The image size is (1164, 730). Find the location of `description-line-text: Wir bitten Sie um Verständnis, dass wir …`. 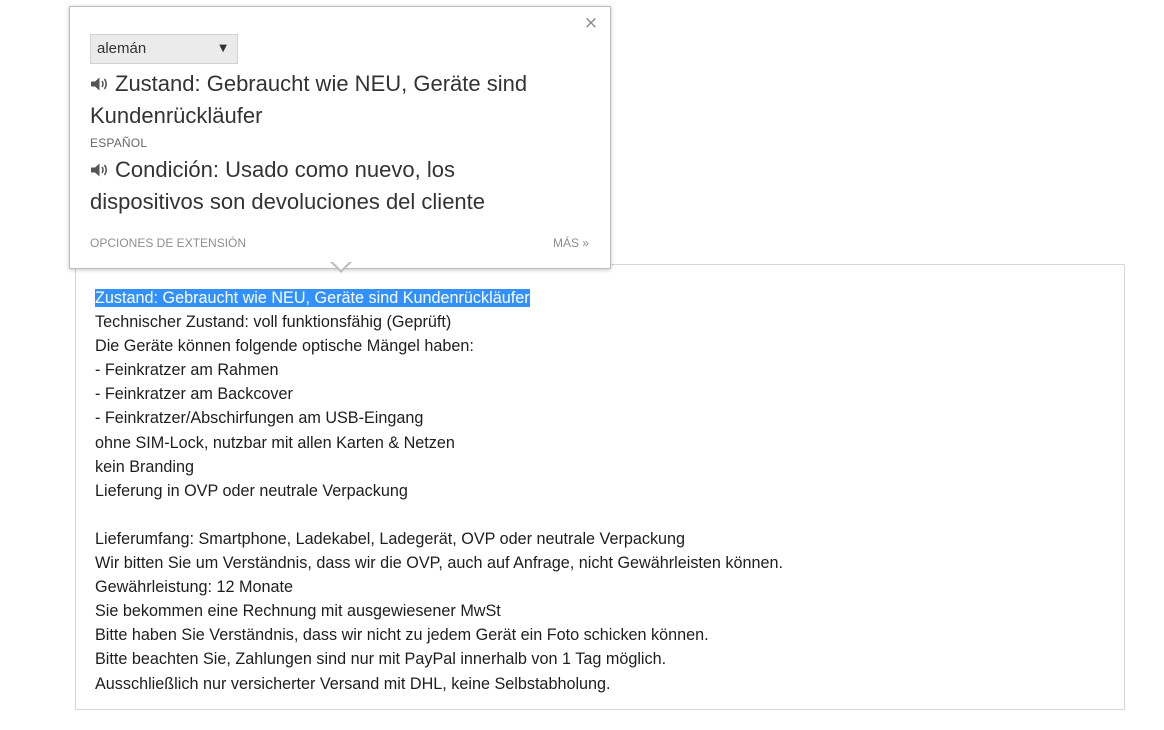

description-line-text: Wir bitten Sie um Verständnis, dass wir … is located at coordinates (439, 563).